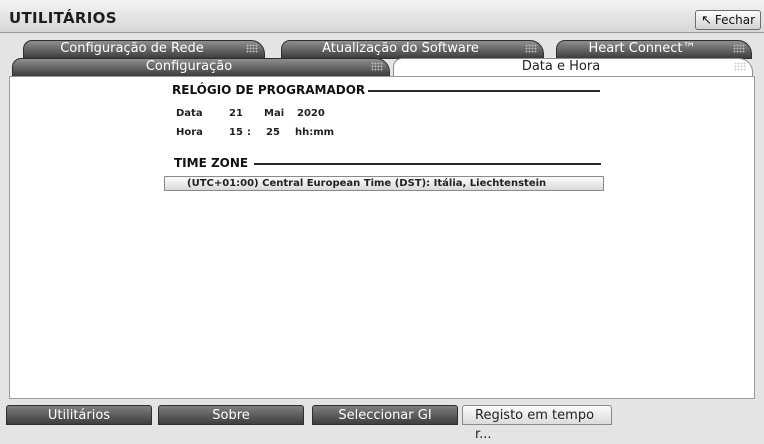  Describe the element at coordinates (382, 16) in the screenshot. I see `title-bar: UTILITÁRIOS ↖ Fechar` at that location.